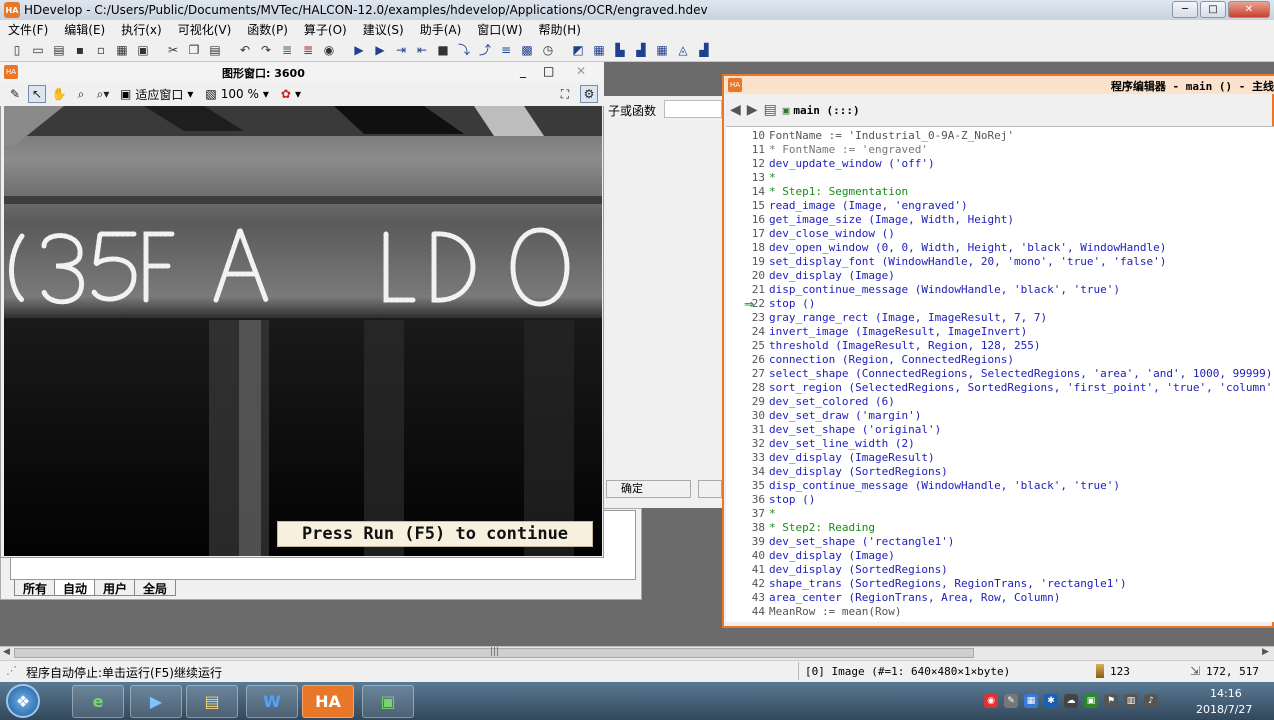 The image size is (1274, 720). I want to click on taskbar-media-player: ▶, so click(156, 701).